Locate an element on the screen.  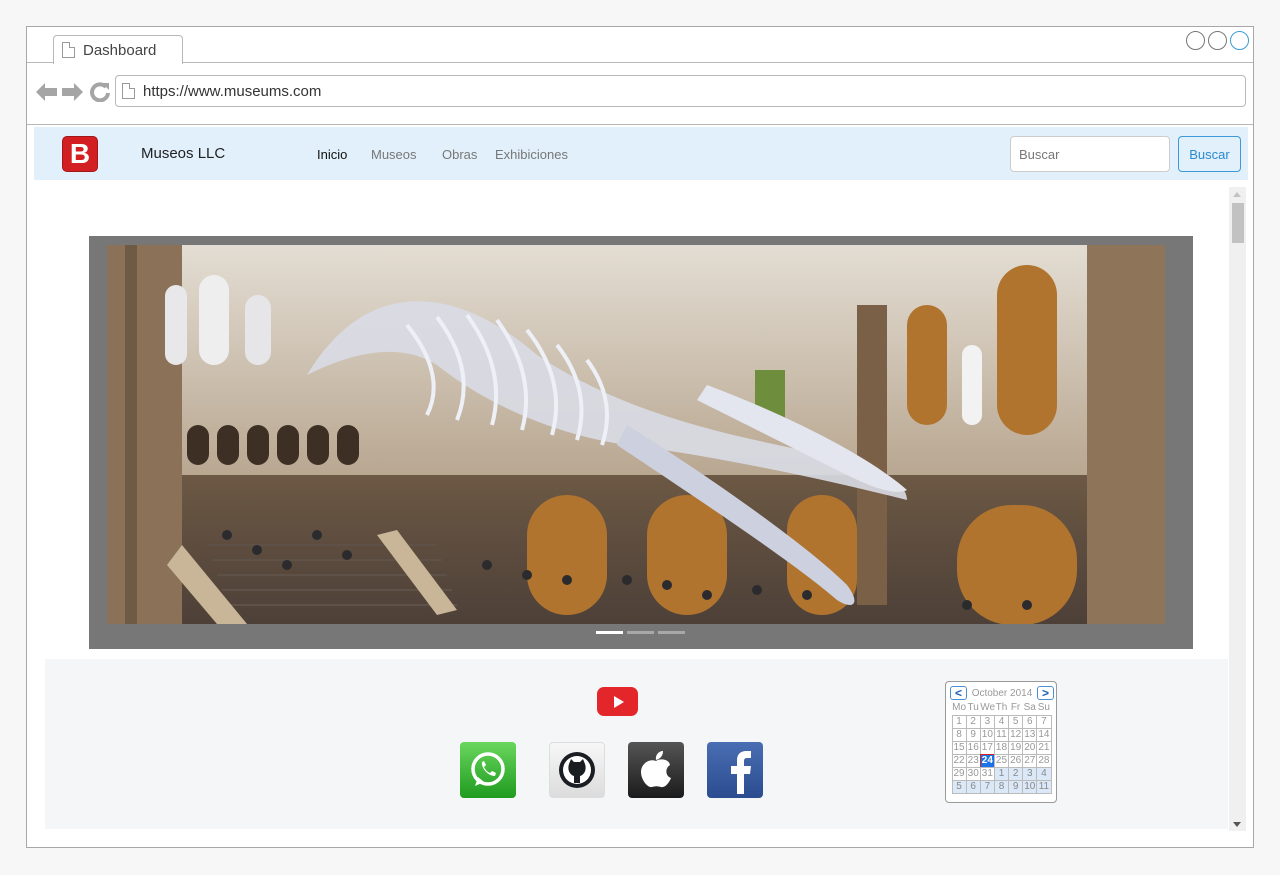
calendar-day: 21 is located at coordinates (1044, 747).